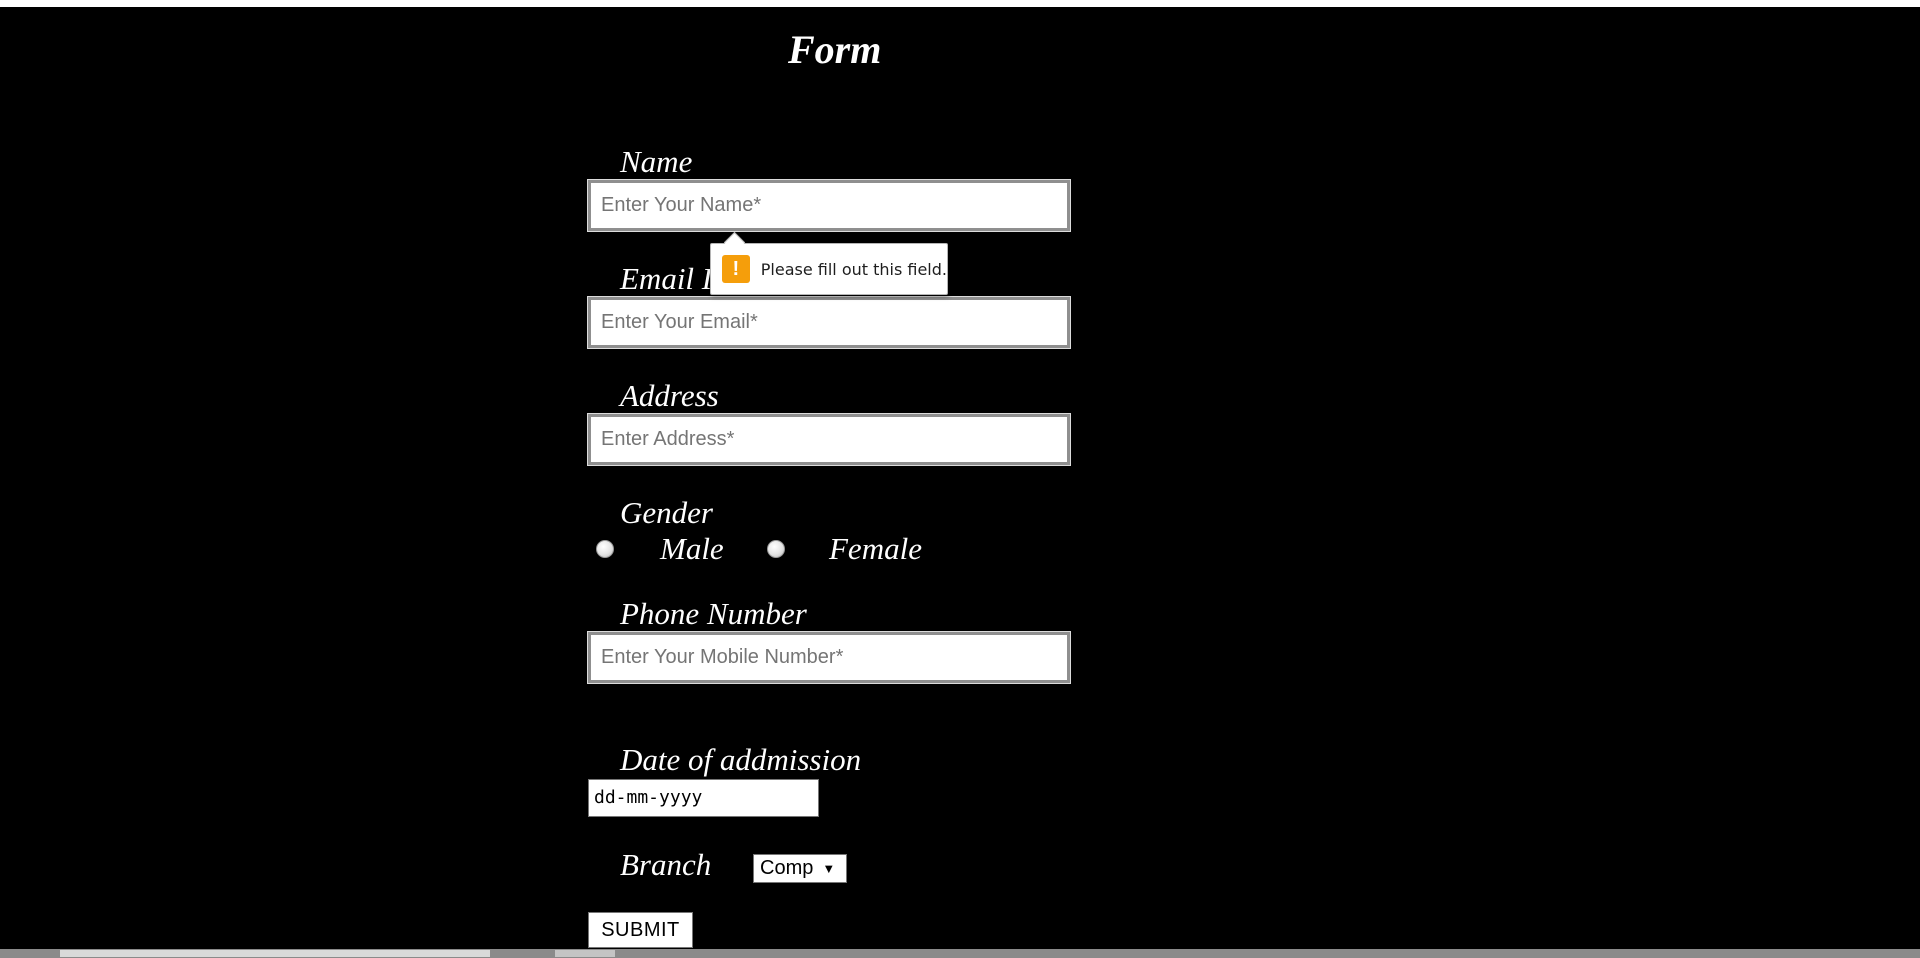 This screenshot has height=958, width=1920. Describe the element at coordinates (666, 864) in the screenshot. I see `branch-label: Branch` at that location.